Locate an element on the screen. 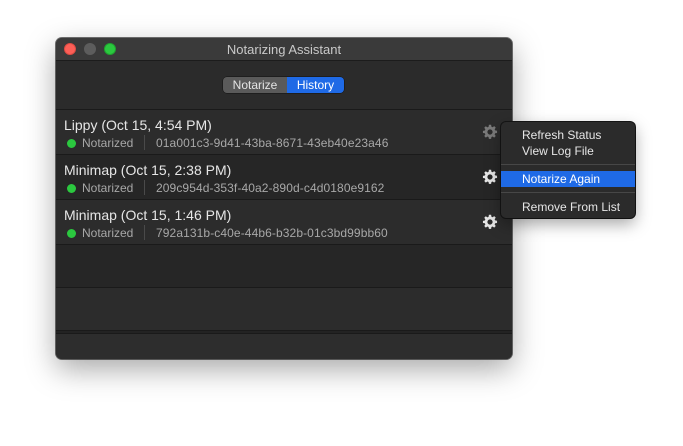  menu-item-notarize-again: Notarize Again is located at coordinates (568, 179).